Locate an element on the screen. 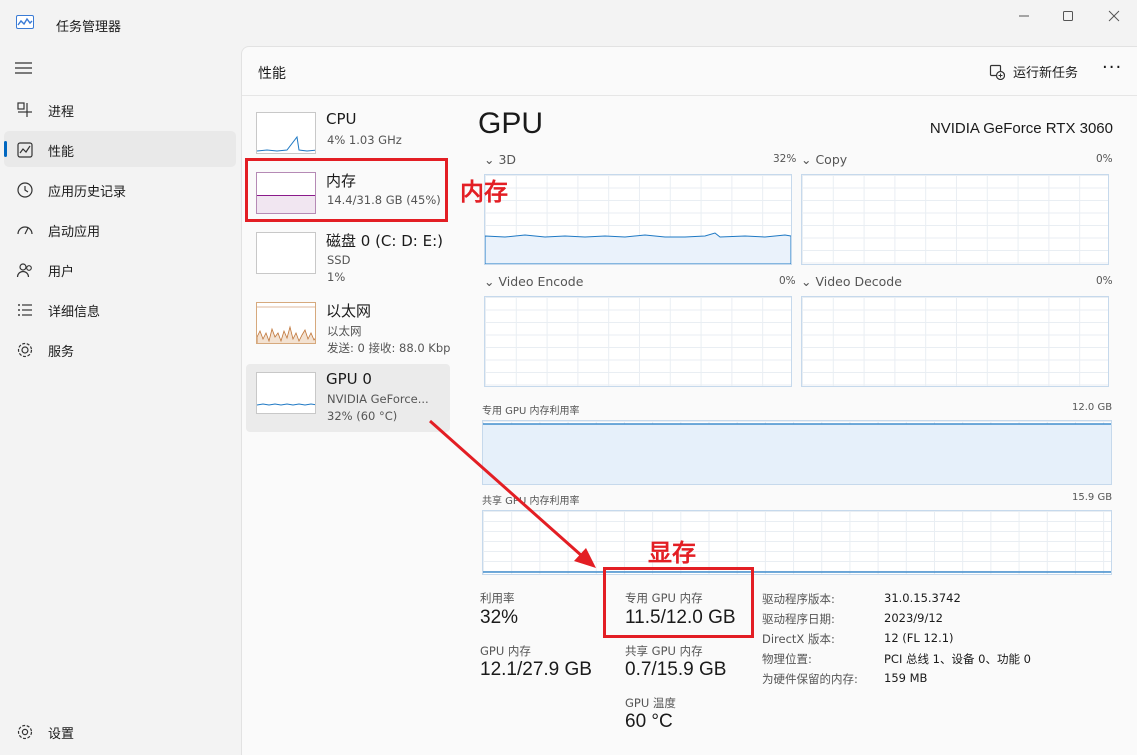 The height and width of the screenshot is (755, 1137). info-key: 物理位置: is located at coordinates (787, 659).